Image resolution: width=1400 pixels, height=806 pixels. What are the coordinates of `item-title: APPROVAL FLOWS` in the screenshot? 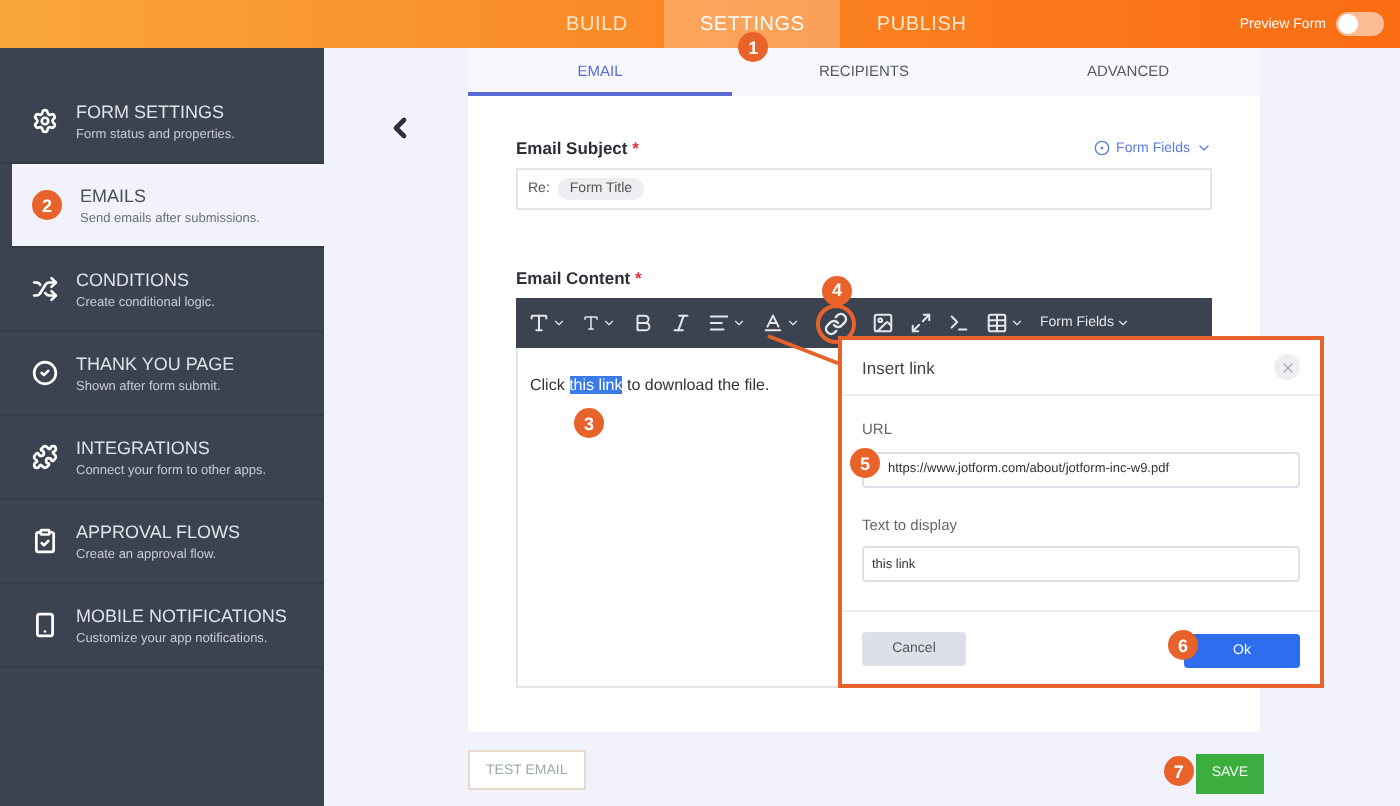 It's located at (158, 531).